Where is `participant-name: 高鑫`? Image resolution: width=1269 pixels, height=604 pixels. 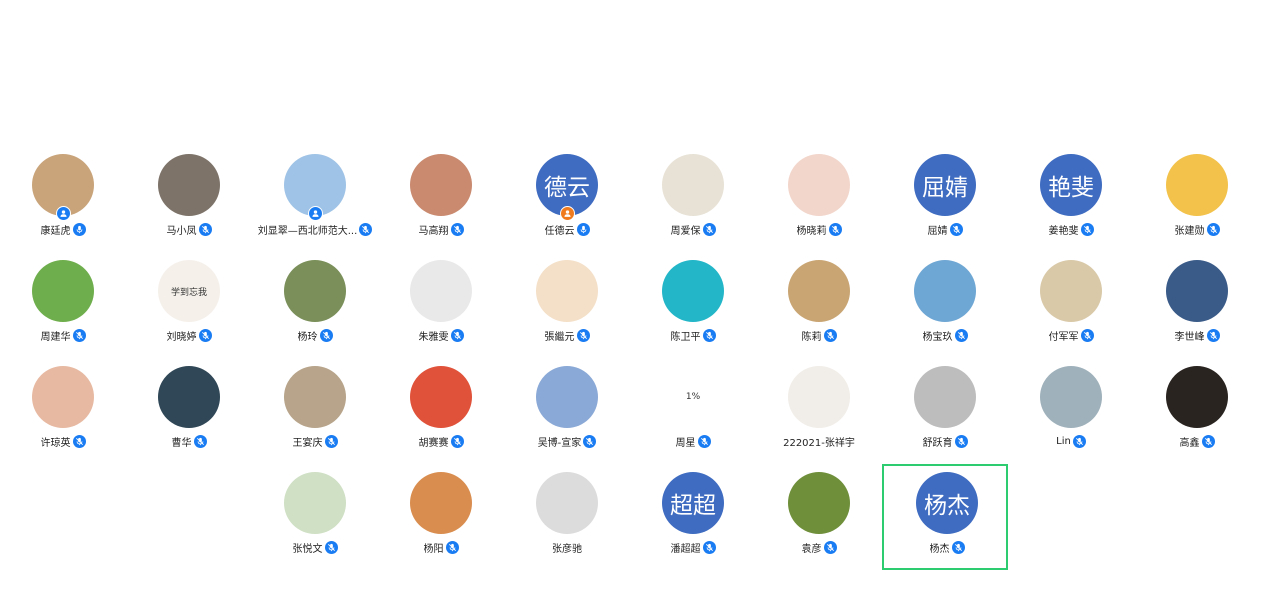
participant-name: 高鑫 is located at coordinates (1189, 443).